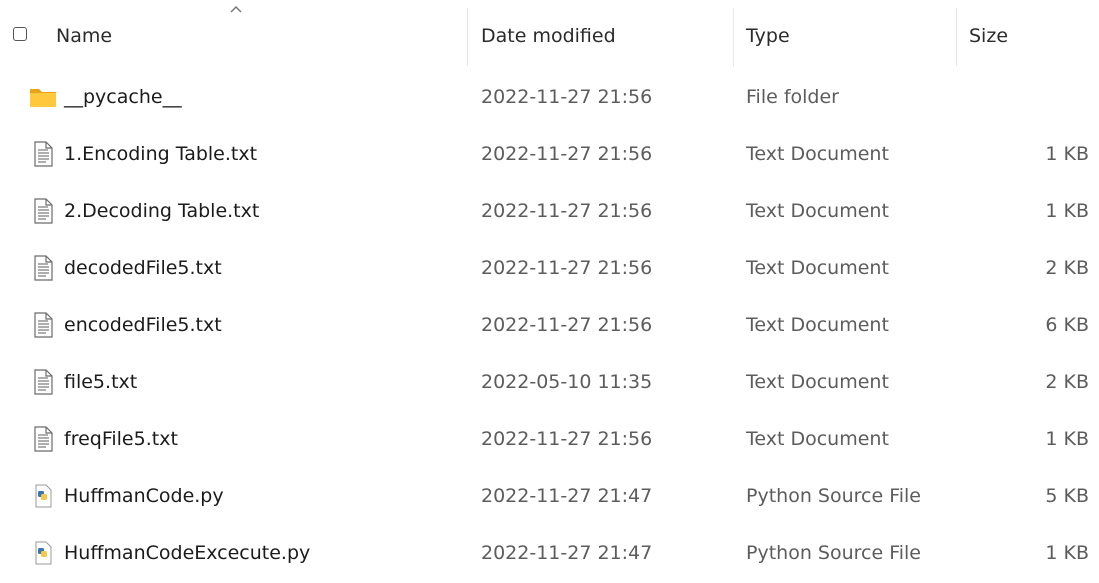 The height and width of the screenshot is (583, 1099). Describe the element at coordinates (161, 154) in the screenshot. I see `file-name: 1.Encoding Table.txt` at that location.